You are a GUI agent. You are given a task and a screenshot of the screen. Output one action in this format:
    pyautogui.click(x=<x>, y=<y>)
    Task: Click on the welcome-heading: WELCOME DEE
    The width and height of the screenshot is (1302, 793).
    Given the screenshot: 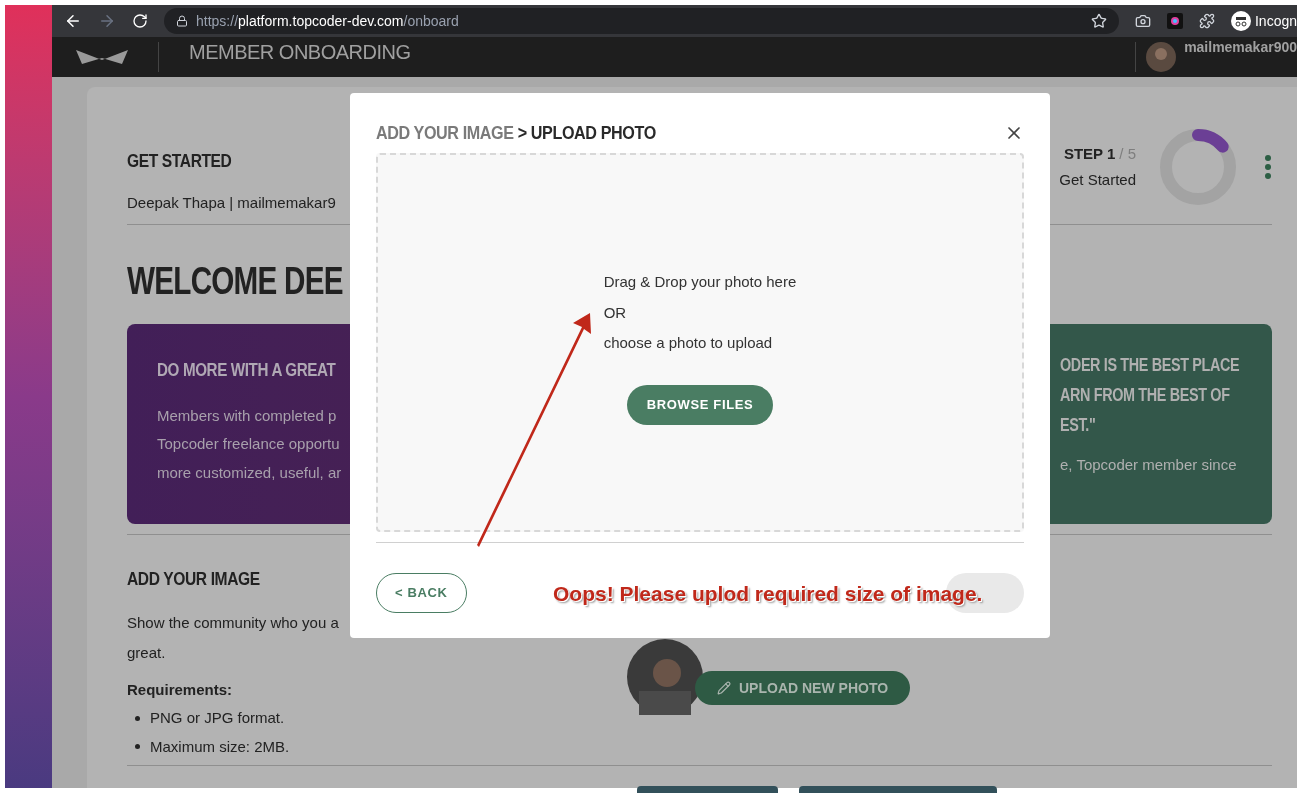 What is the action you would take?
    pyautogui.click(x=235, y=281)
    